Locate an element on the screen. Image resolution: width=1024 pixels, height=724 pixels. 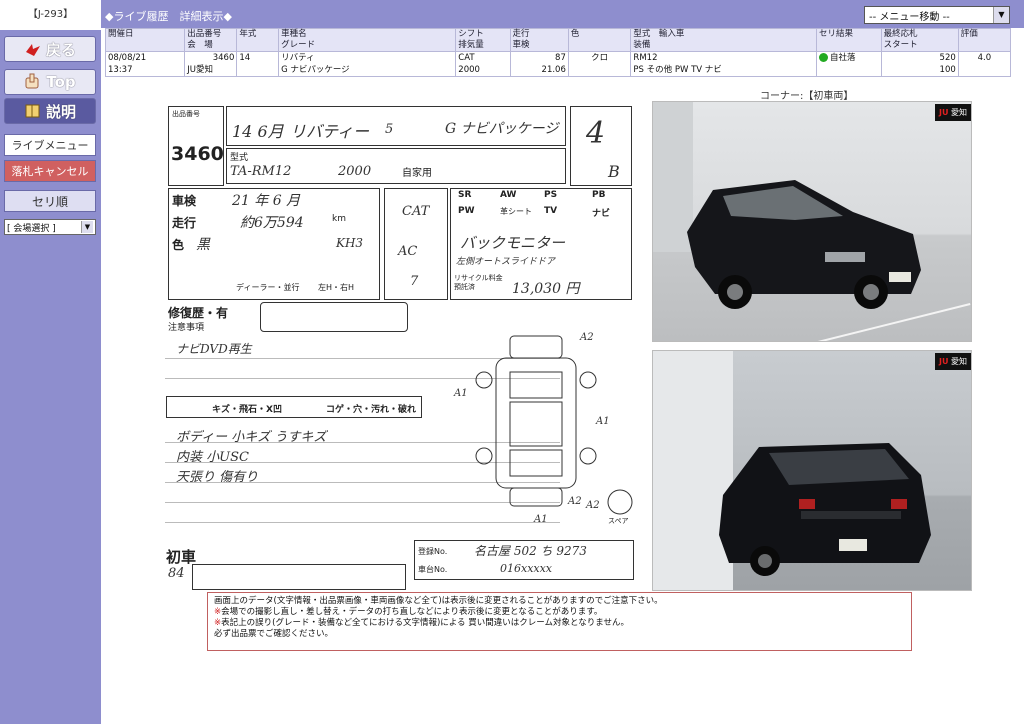
car-photo-rear: JU 愛知 is located at coordinates (812, 470).